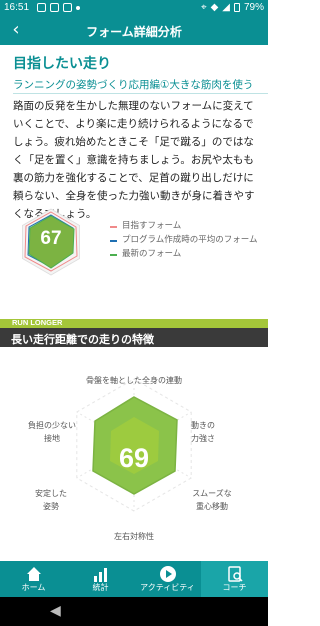 Image resolution: width=320 pixels, height=626 pixels. Describe the element at coordinates (51, 238) in the screenshot. I see `form-score: 67` at that location.